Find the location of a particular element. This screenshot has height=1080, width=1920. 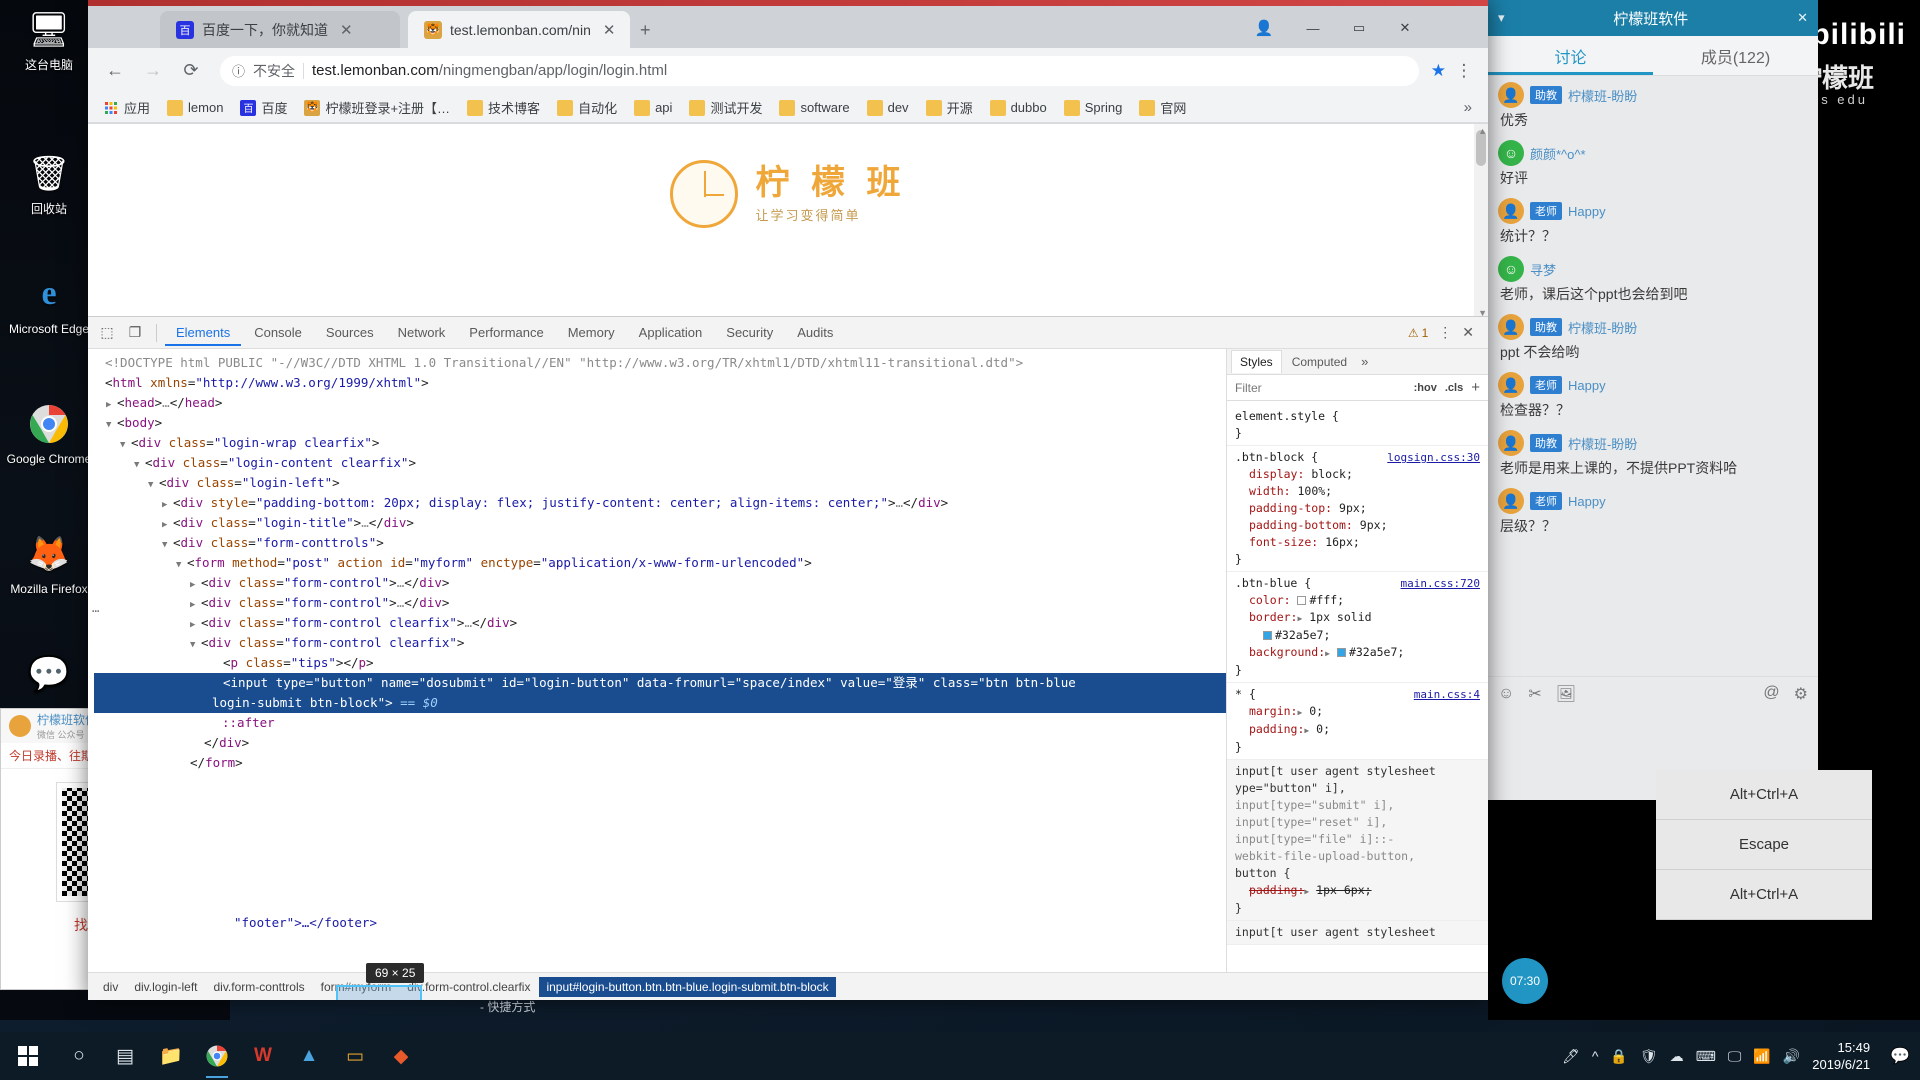

shield-icon: 🛡 is located at coordinates (1649, 1056).